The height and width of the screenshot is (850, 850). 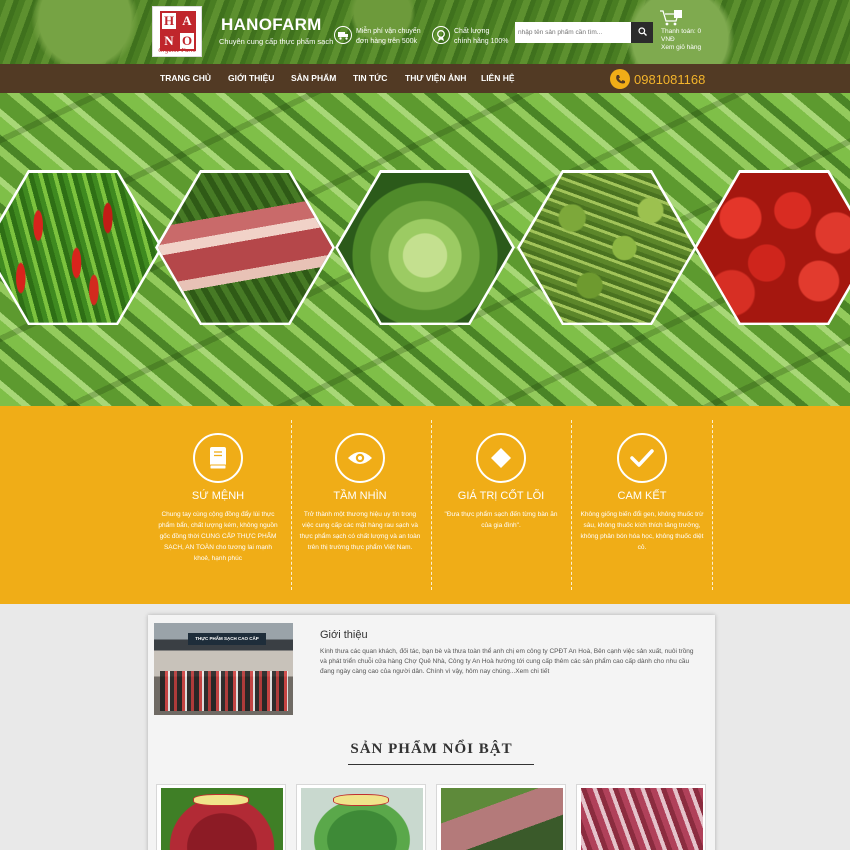 I want to click on product-image-melon, so click(x=362, y=819).